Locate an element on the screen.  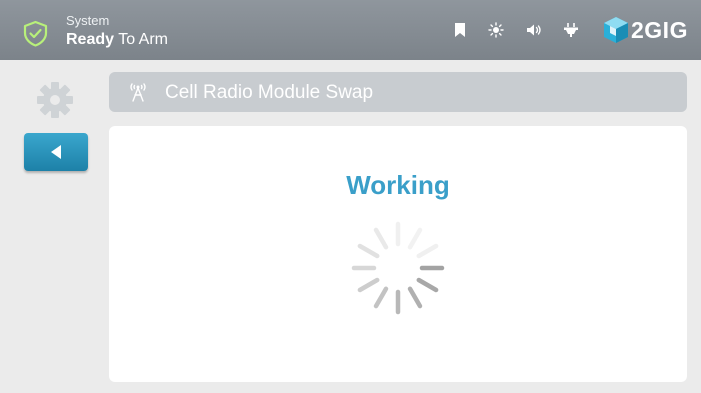
back-button is located at coordinates (56, 152).